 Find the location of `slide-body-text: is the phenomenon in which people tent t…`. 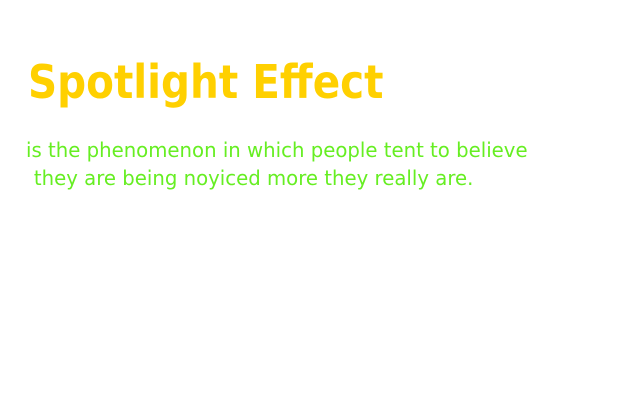

slide-body-text: is the phenomenon in which people tent t… is located at coordinates (277, 164).